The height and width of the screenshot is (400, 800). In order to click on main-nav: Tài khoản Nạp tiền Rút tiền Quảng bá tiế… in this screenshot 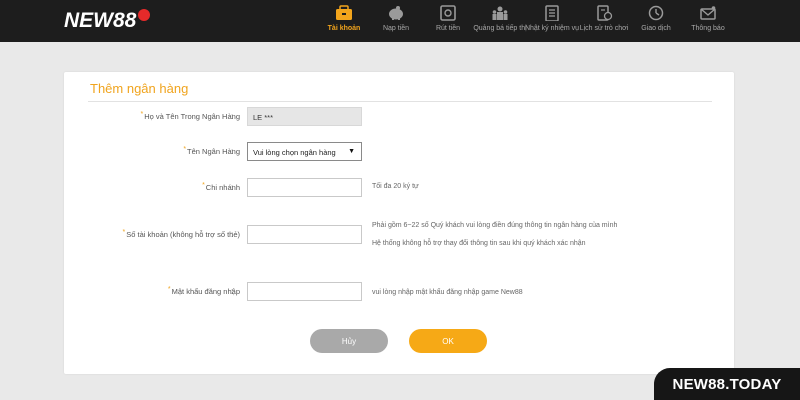, I will do `click(526, 21)`.